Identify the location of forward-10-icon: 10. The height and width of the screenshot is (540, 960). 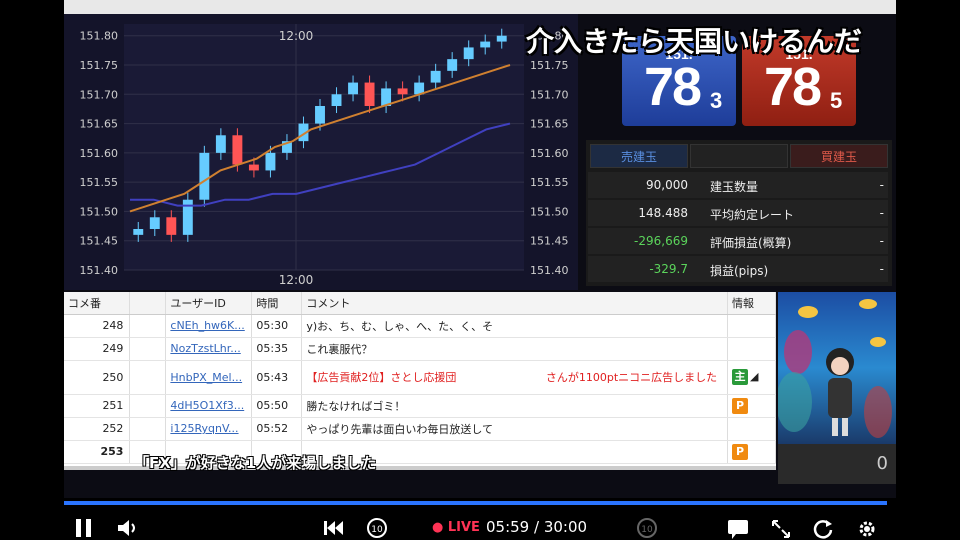
(647, 528).